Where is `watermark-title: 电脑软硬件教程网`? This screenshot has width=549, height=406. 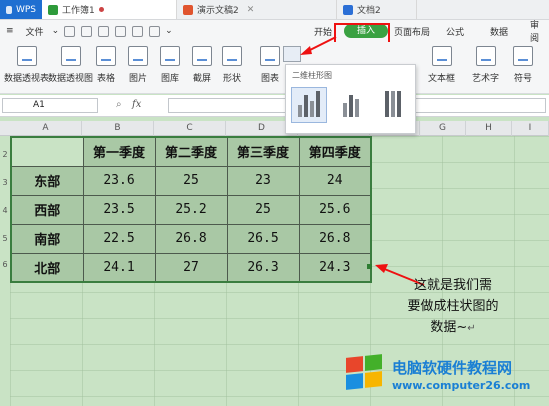
watermark-title: 电脑软硬件教程网 is located at coordinates (452, 368).